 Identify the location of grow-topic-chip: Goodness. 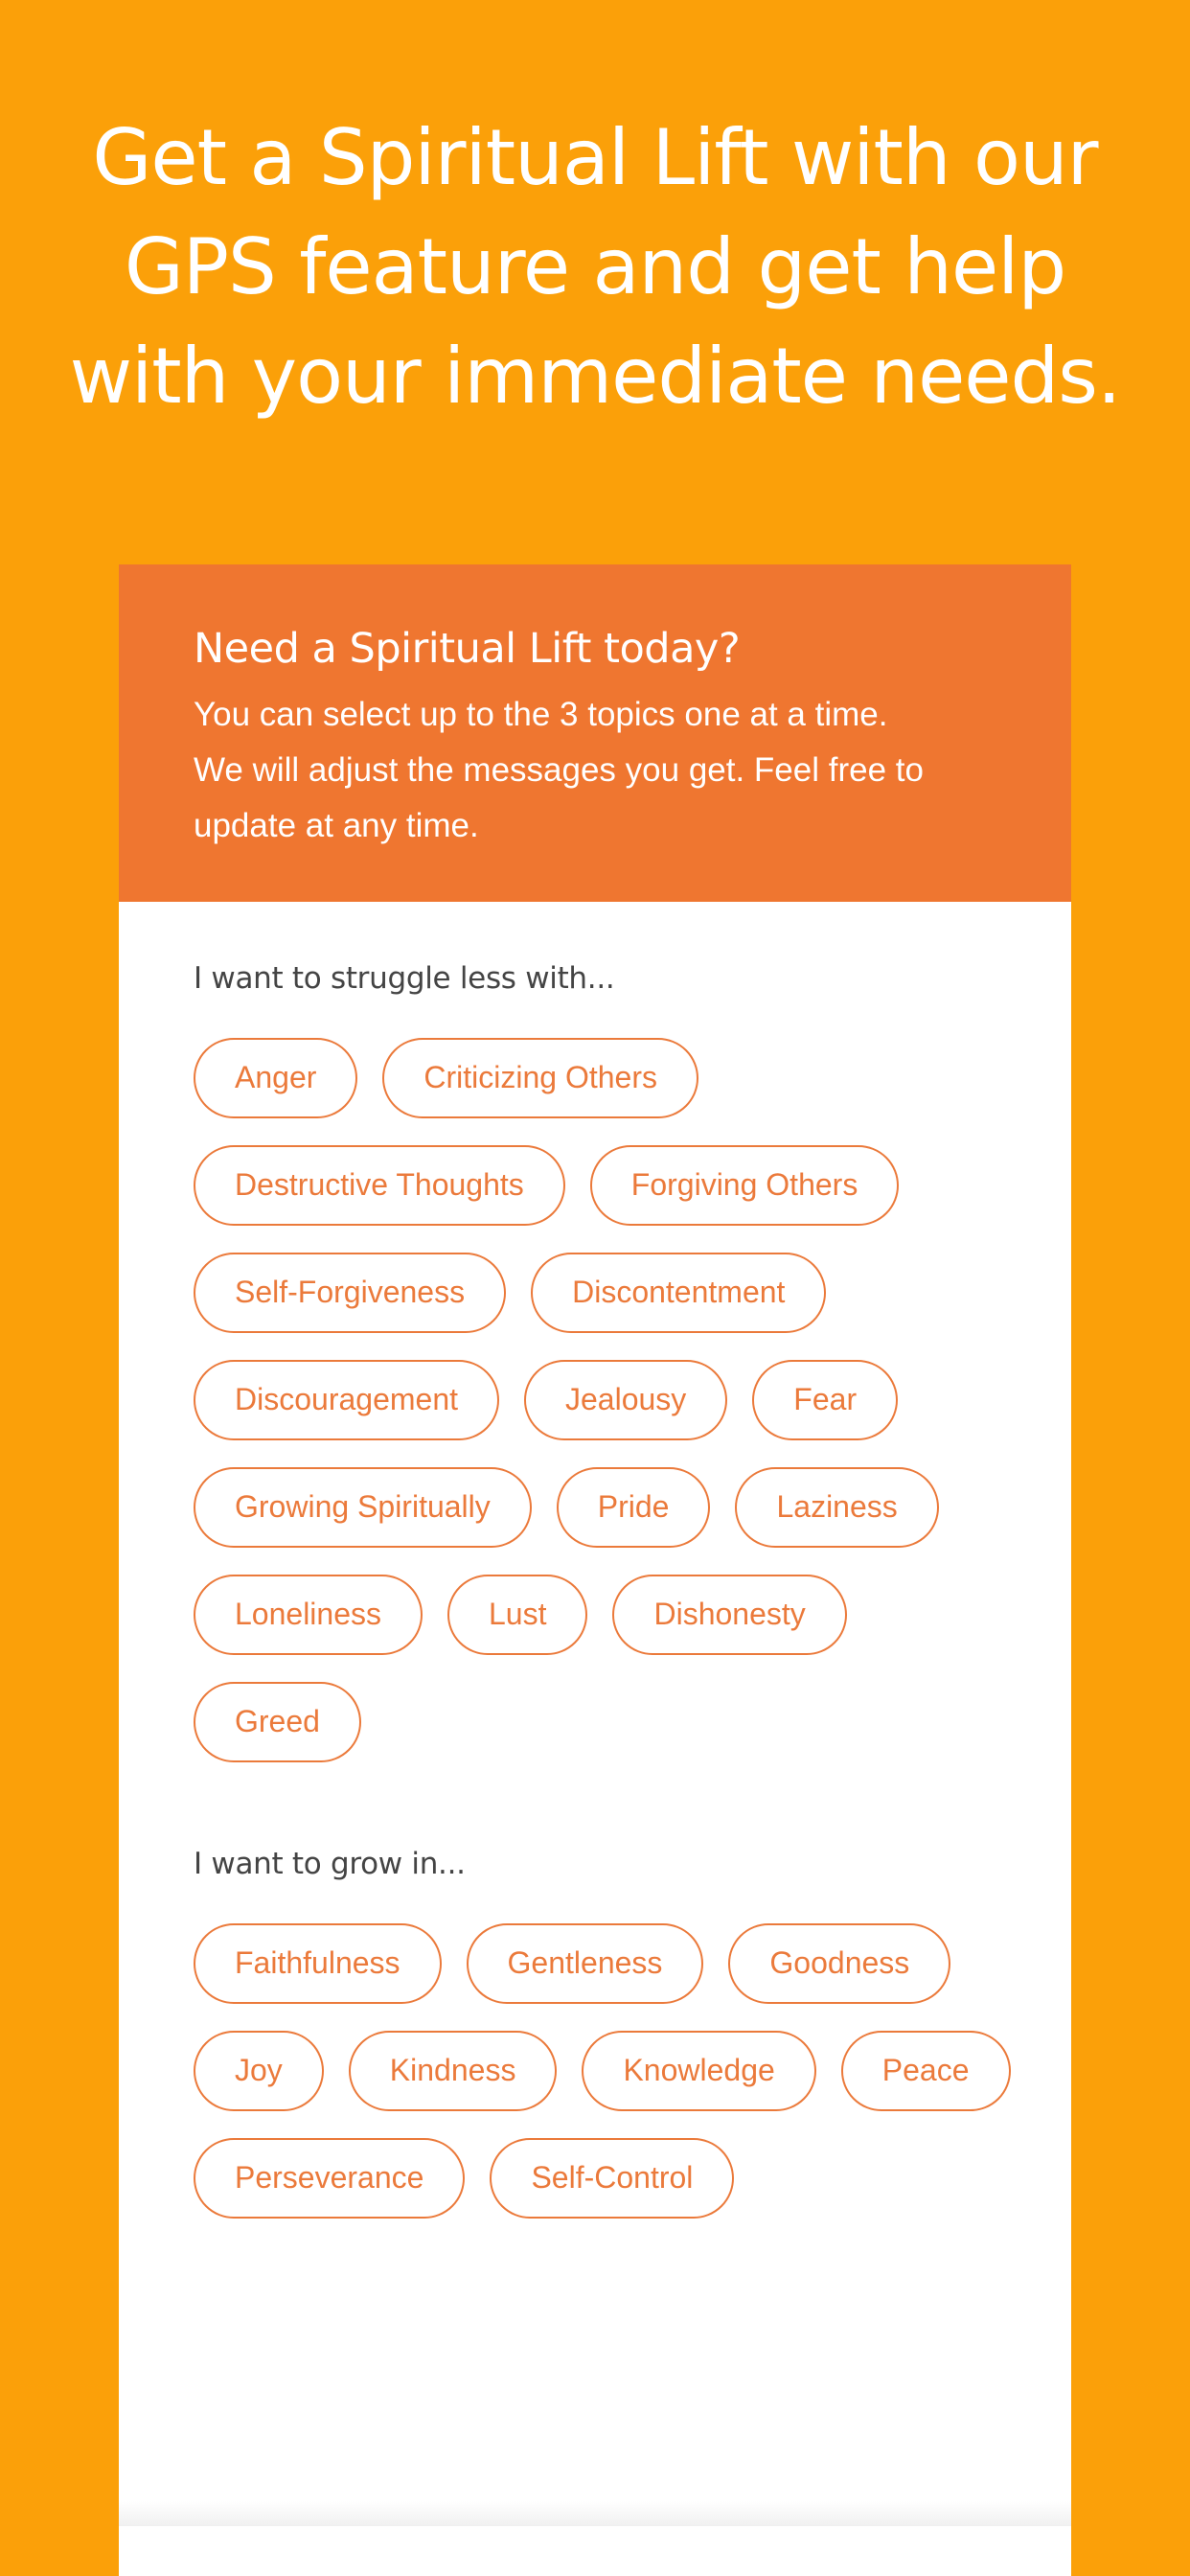
(840, 1963).